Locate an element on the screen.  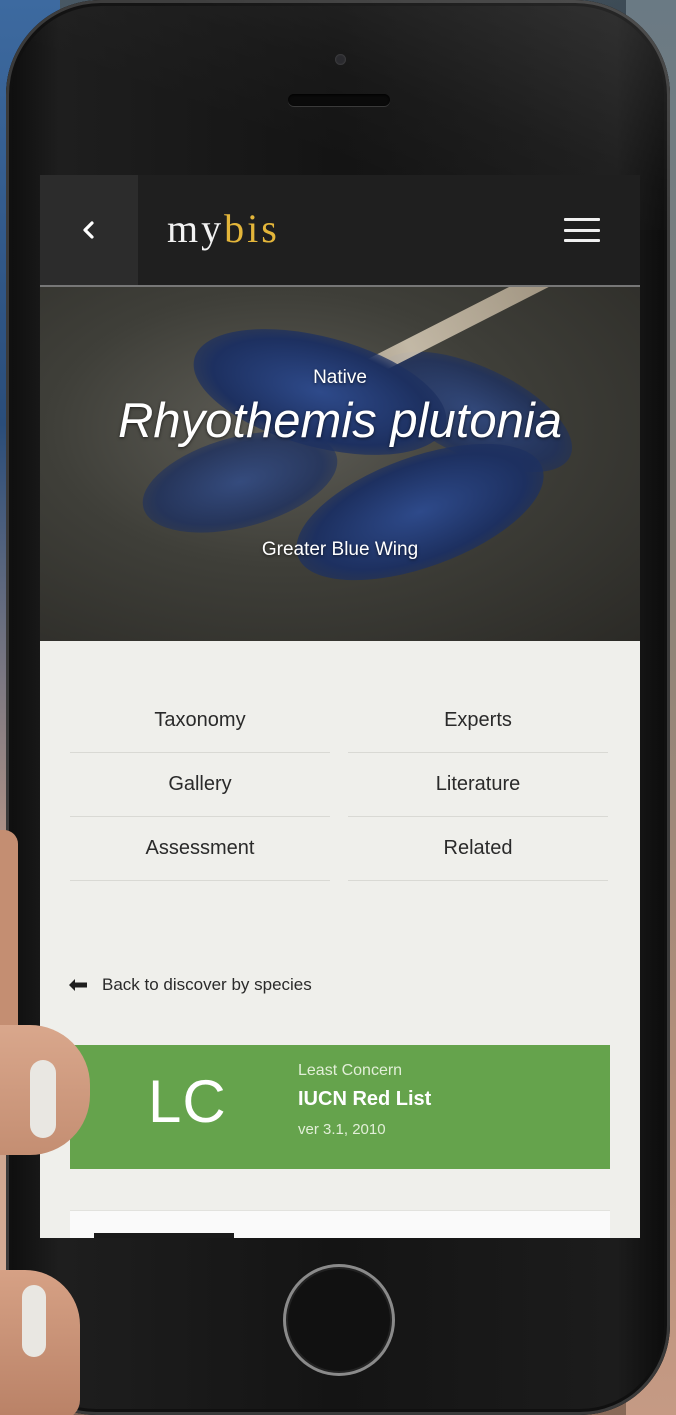
app-logo: mybis is located at coordinates (223, 228).